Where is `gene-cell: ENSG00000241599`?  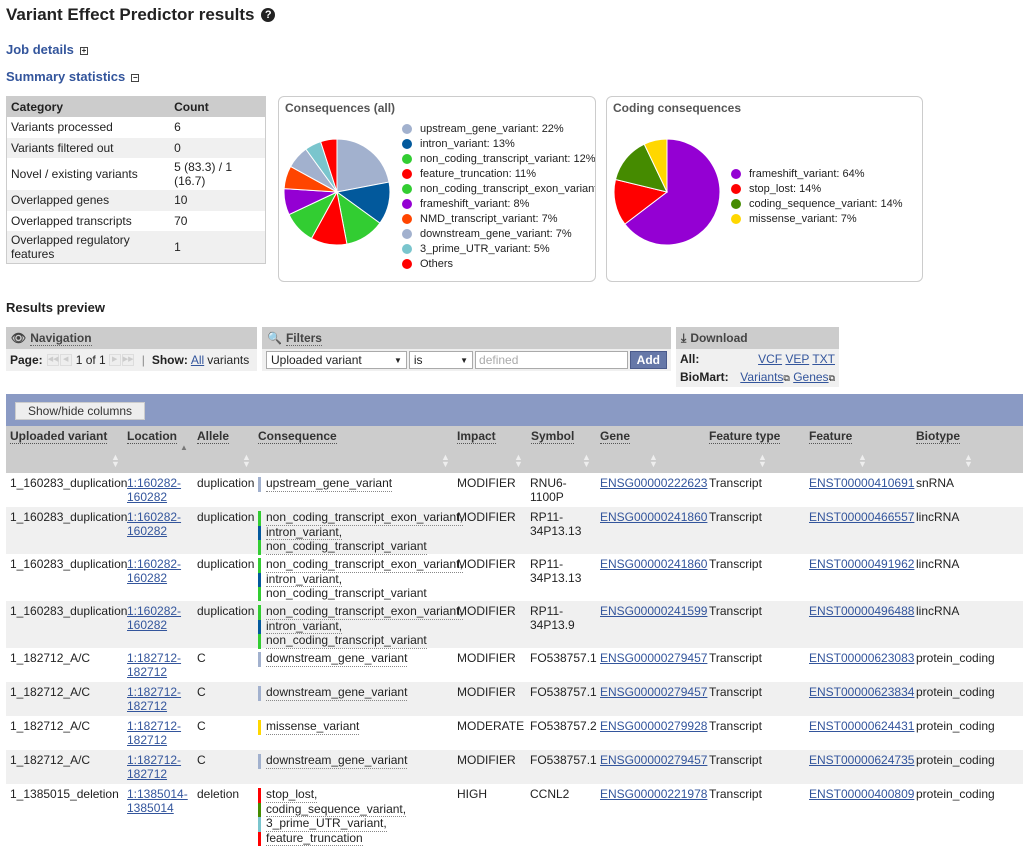
gene-cell: ENSG00000241599 is located at coordinates (653, 612).